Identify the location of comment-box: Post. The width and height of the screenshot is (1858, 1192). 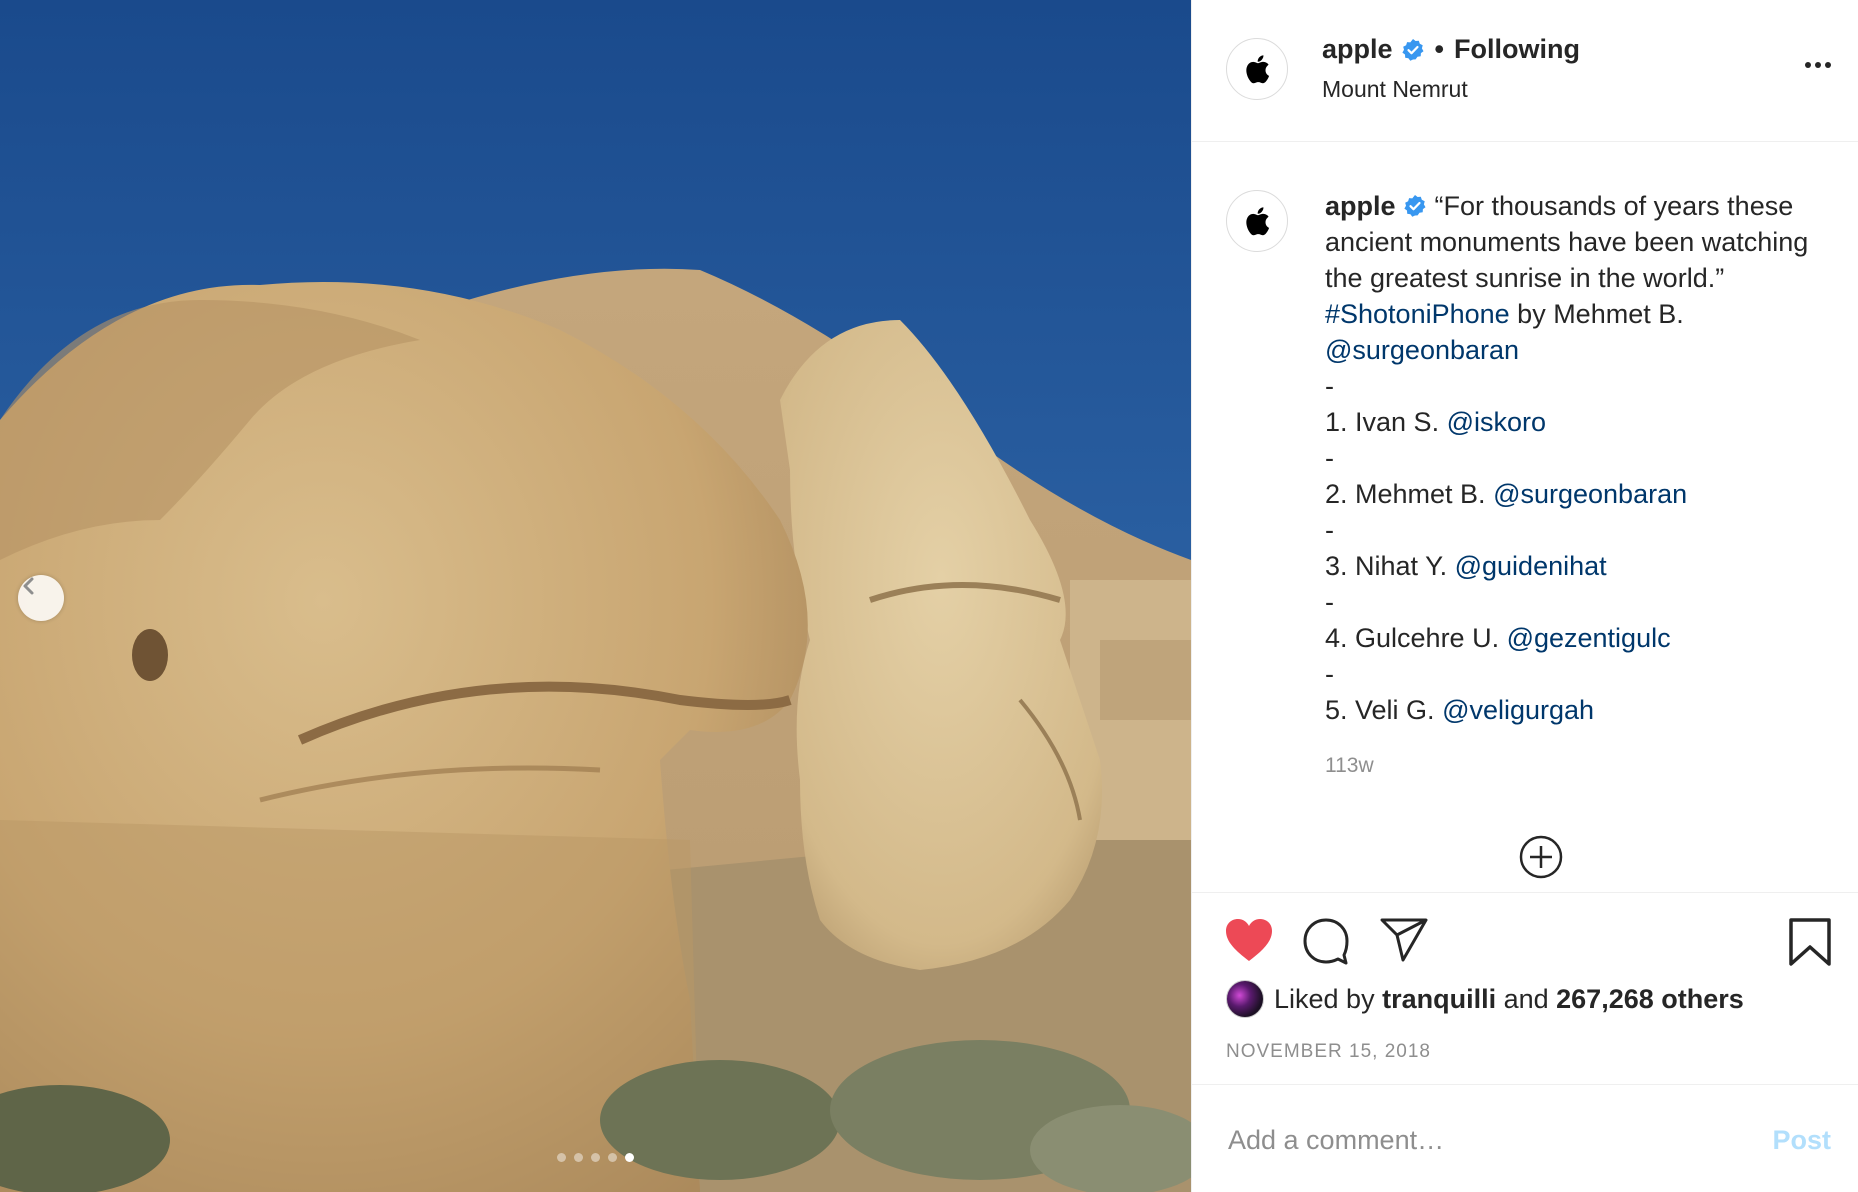
(1525, 1138).